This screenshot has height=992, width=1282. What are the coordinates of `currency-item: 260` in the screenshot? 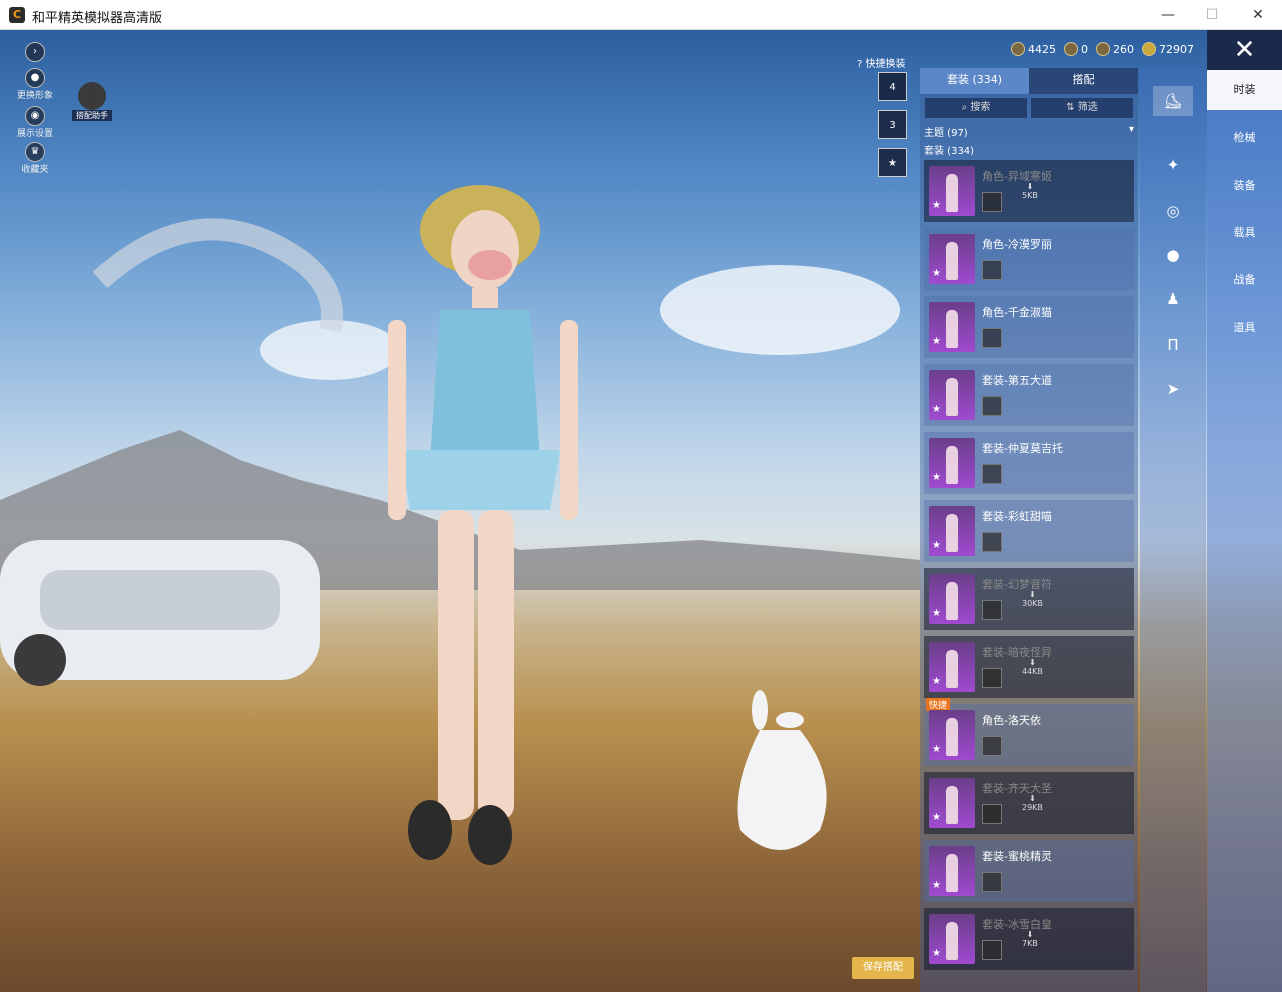 It's located at (1115, 49).